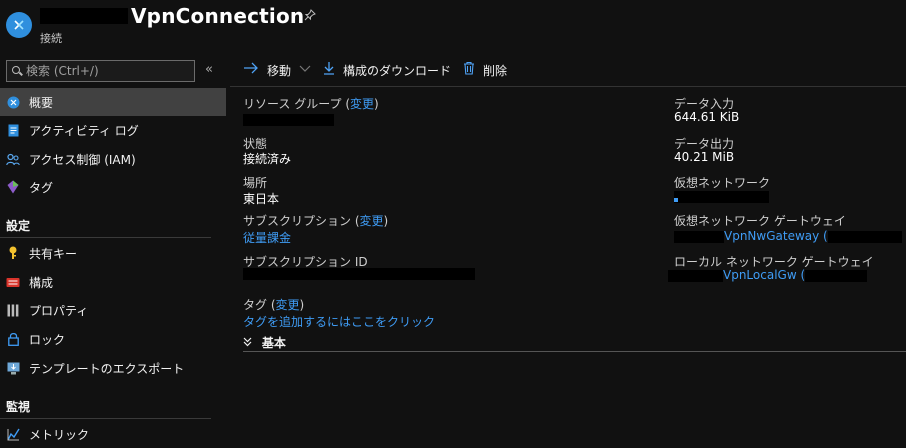 This screenshot has height=448, width=906. I want to click on sidebar-item-configuration: 構成, so click(113, 282).